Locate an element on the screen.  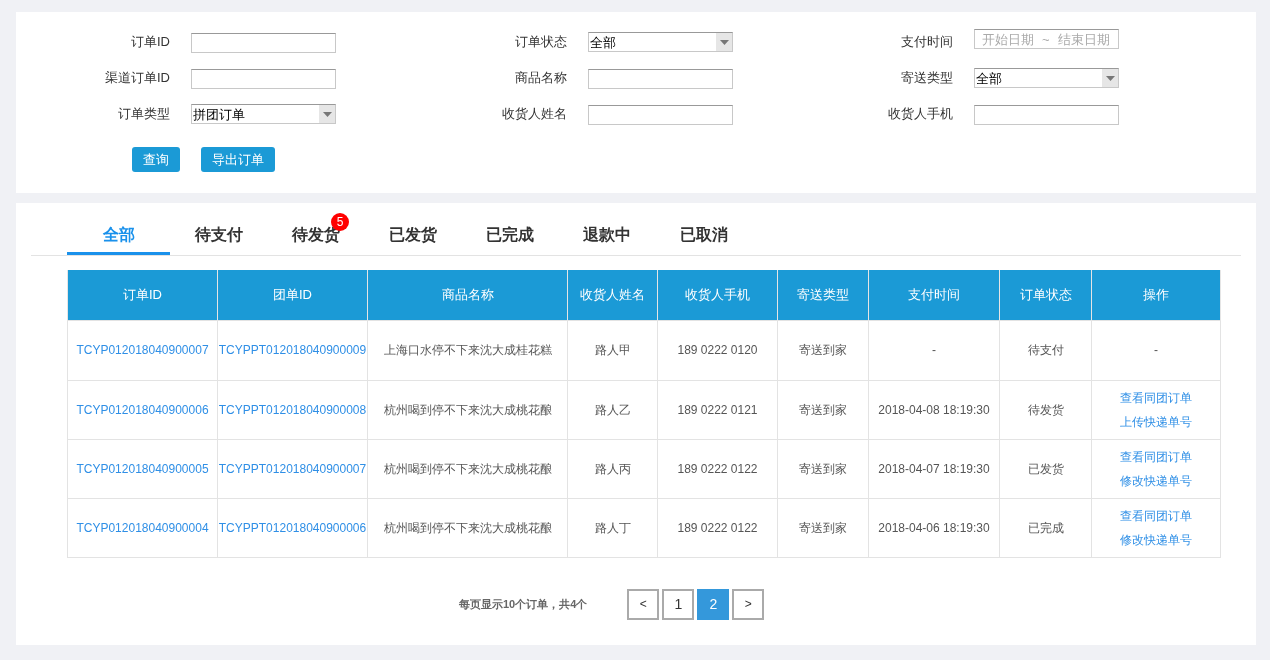
tab: 待支付 is located at coordinates (218, 234).